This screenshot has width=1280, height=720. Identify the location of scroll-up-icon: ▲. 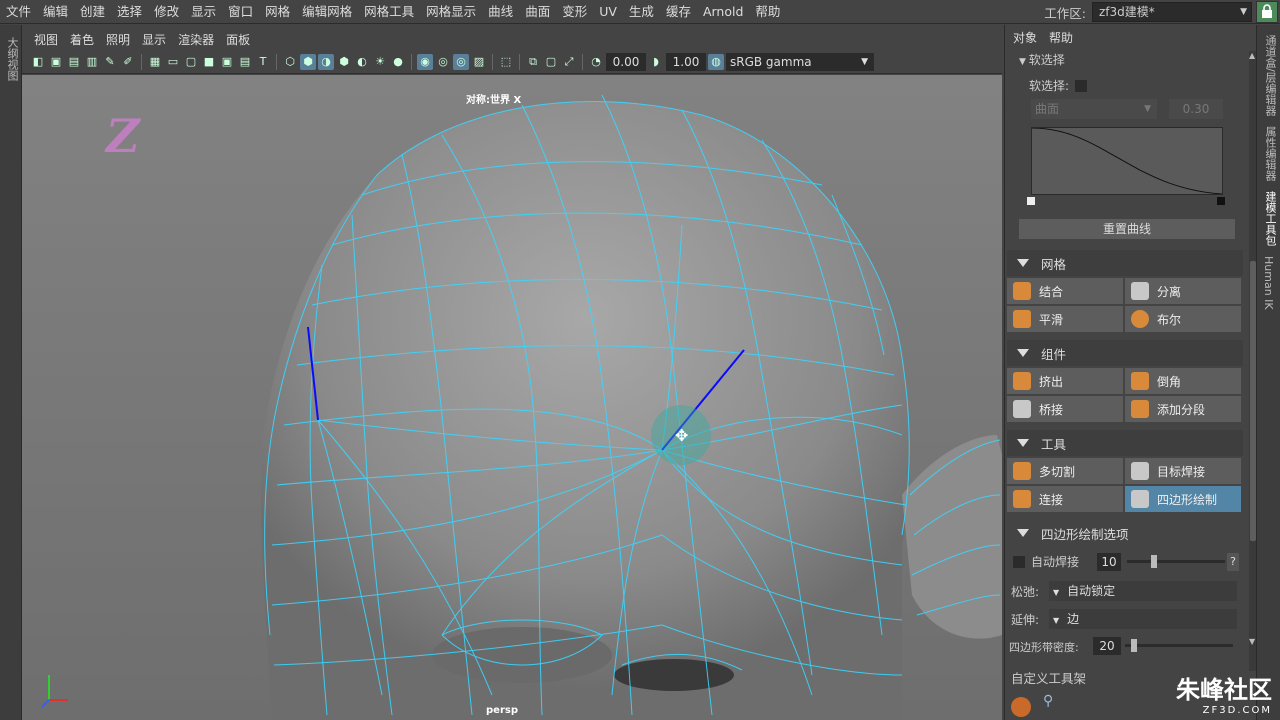
(1252, 55).